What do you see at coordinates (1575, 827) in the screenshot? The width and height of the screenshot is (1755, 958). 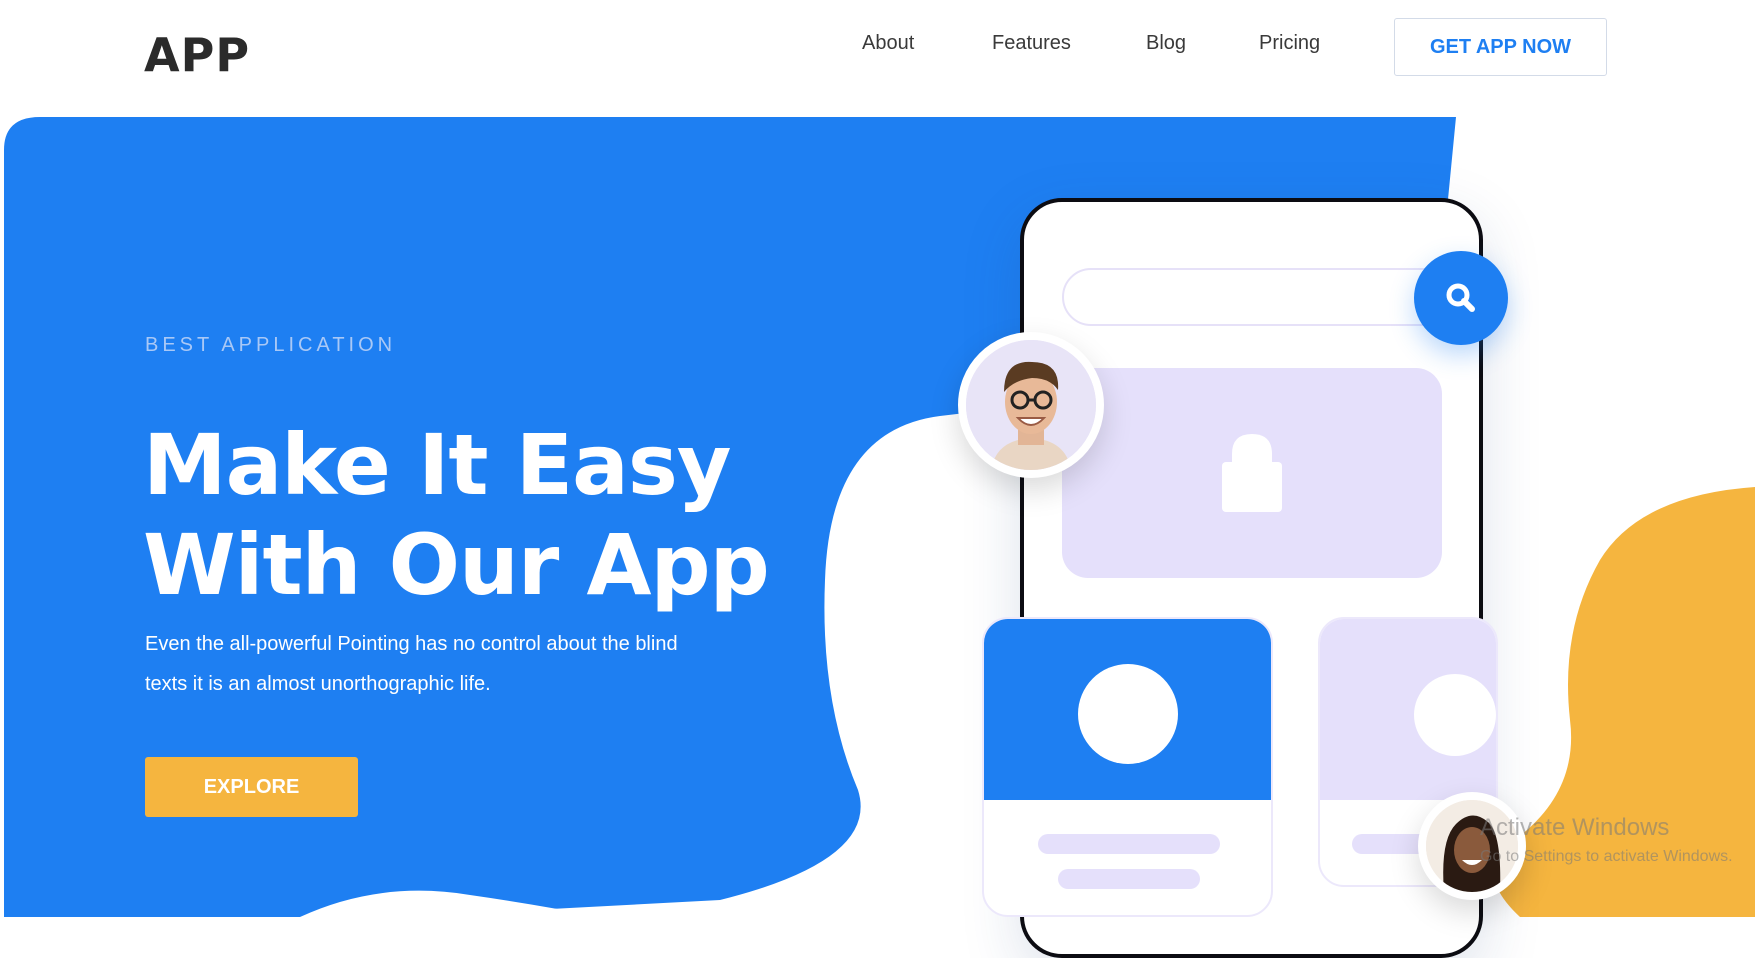 I see `windows-watermark-title: Activate Windows` at bounding box center [1575, 827].